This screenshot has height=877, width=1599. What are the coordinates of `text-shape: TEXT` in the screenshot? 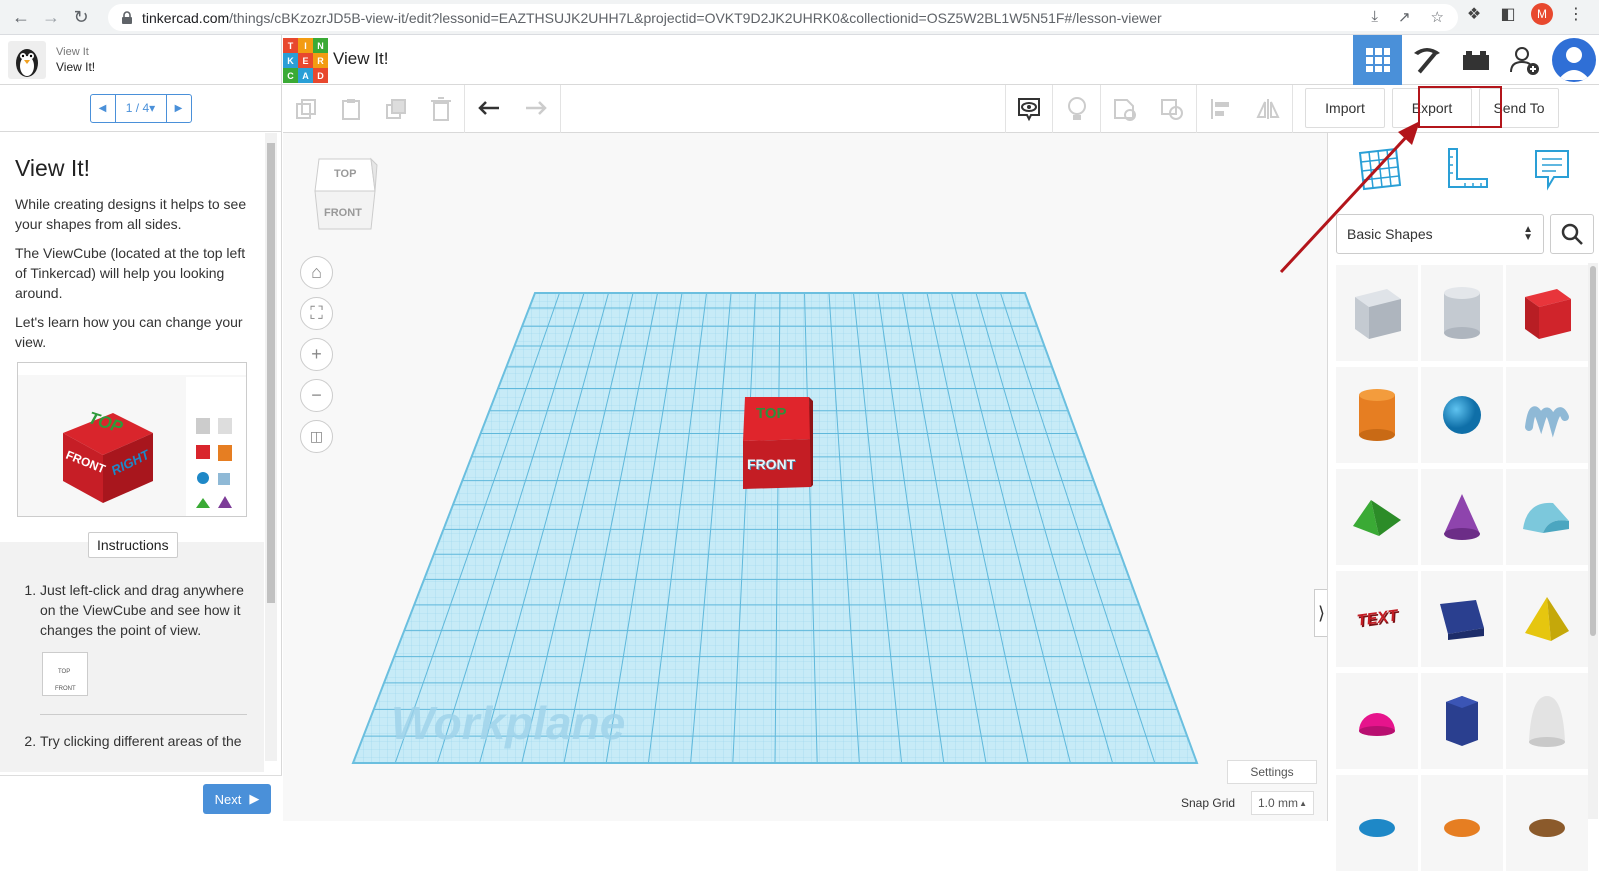 It's located at (1377, 619).